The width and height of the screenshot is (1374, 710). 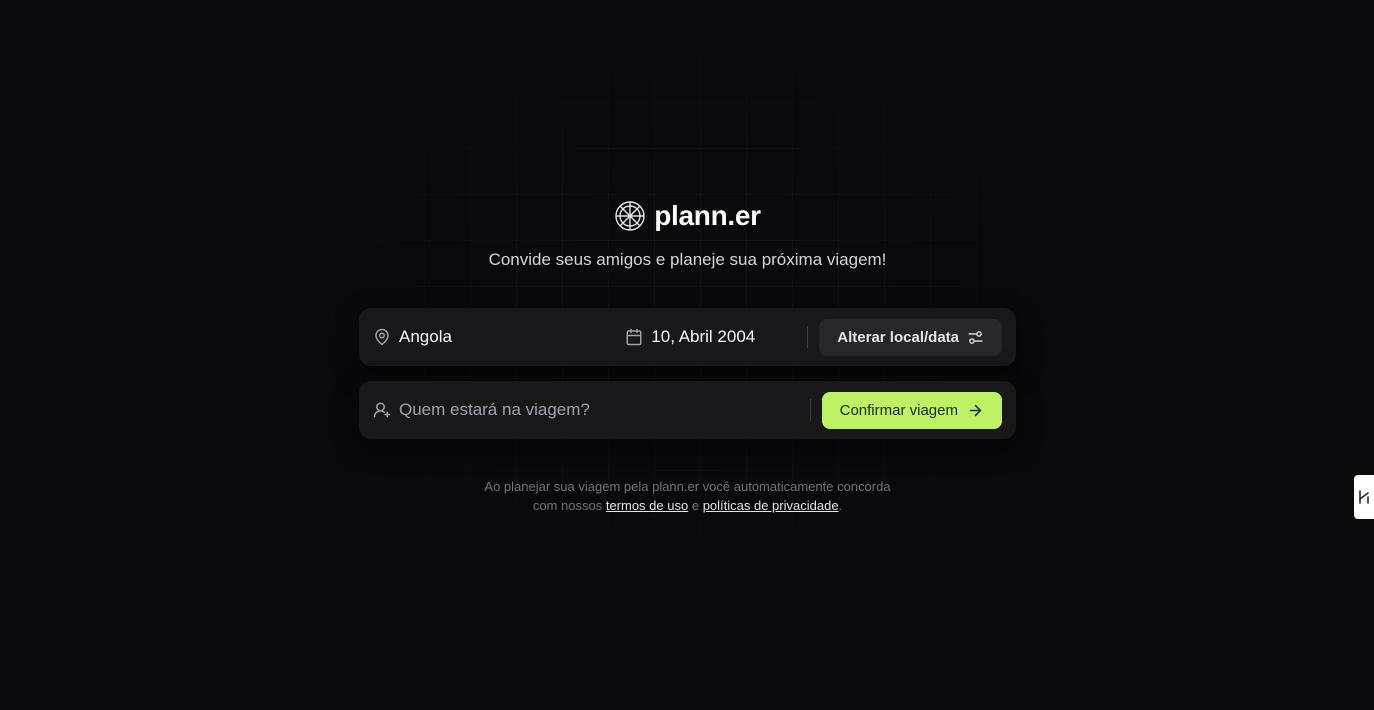 I want to click on calendar-icon, so click(x=634, y=337).